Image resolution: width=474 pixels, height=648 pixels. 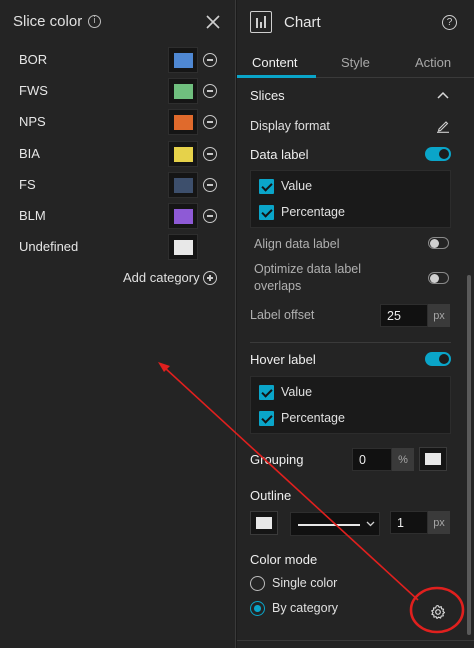 What do you see at coordinates (277, 459) in the screenshot?
I see `grouping-label: Grouping` at bounding box center [277, 459].